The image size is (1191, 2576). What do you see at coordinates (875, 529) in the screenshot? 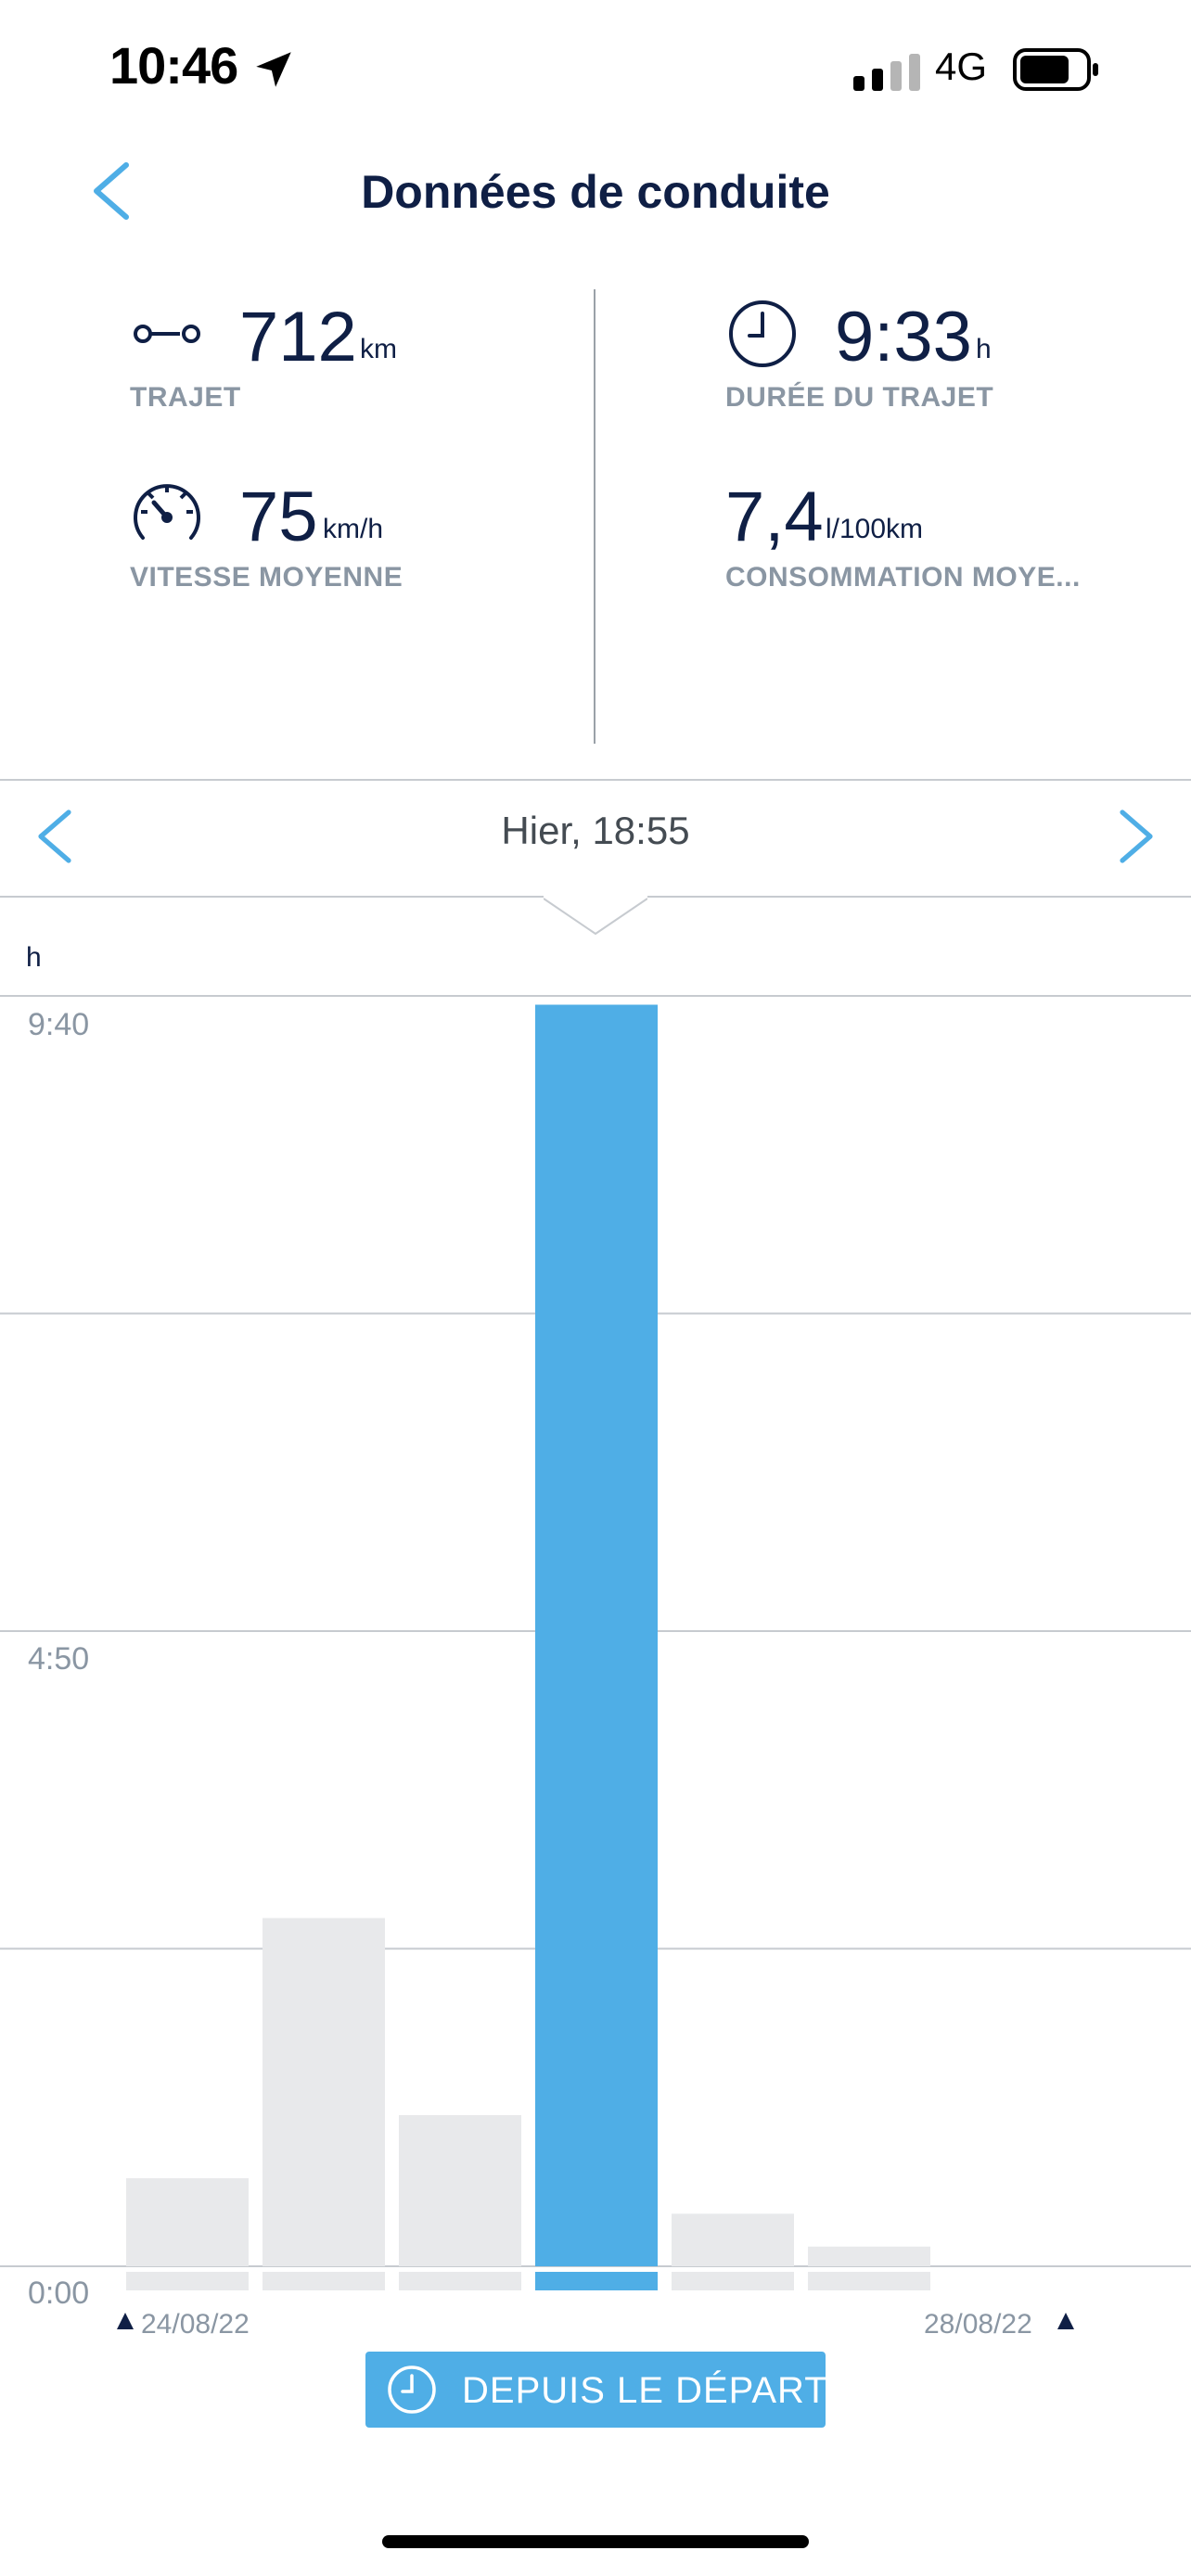
I see `consommation-unit: l/100km` at bounding box center [875, 529].